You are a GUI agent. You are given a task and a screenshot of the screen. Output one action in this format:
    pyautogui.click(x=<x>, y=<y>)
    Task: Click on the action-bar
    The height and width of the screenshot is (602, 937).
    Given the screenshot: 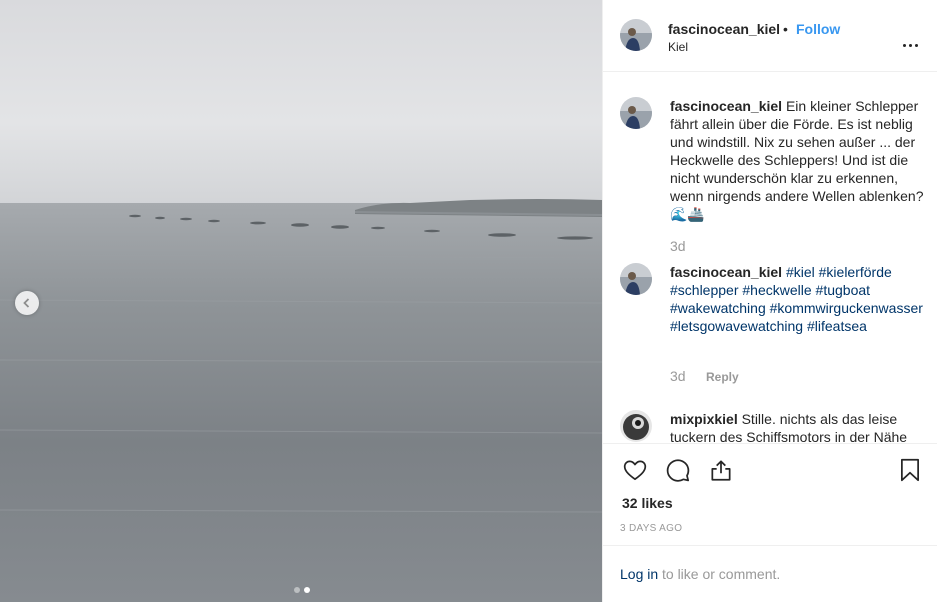 What is the action you would take?
    pyautogui.click(x=770, y=467)
    